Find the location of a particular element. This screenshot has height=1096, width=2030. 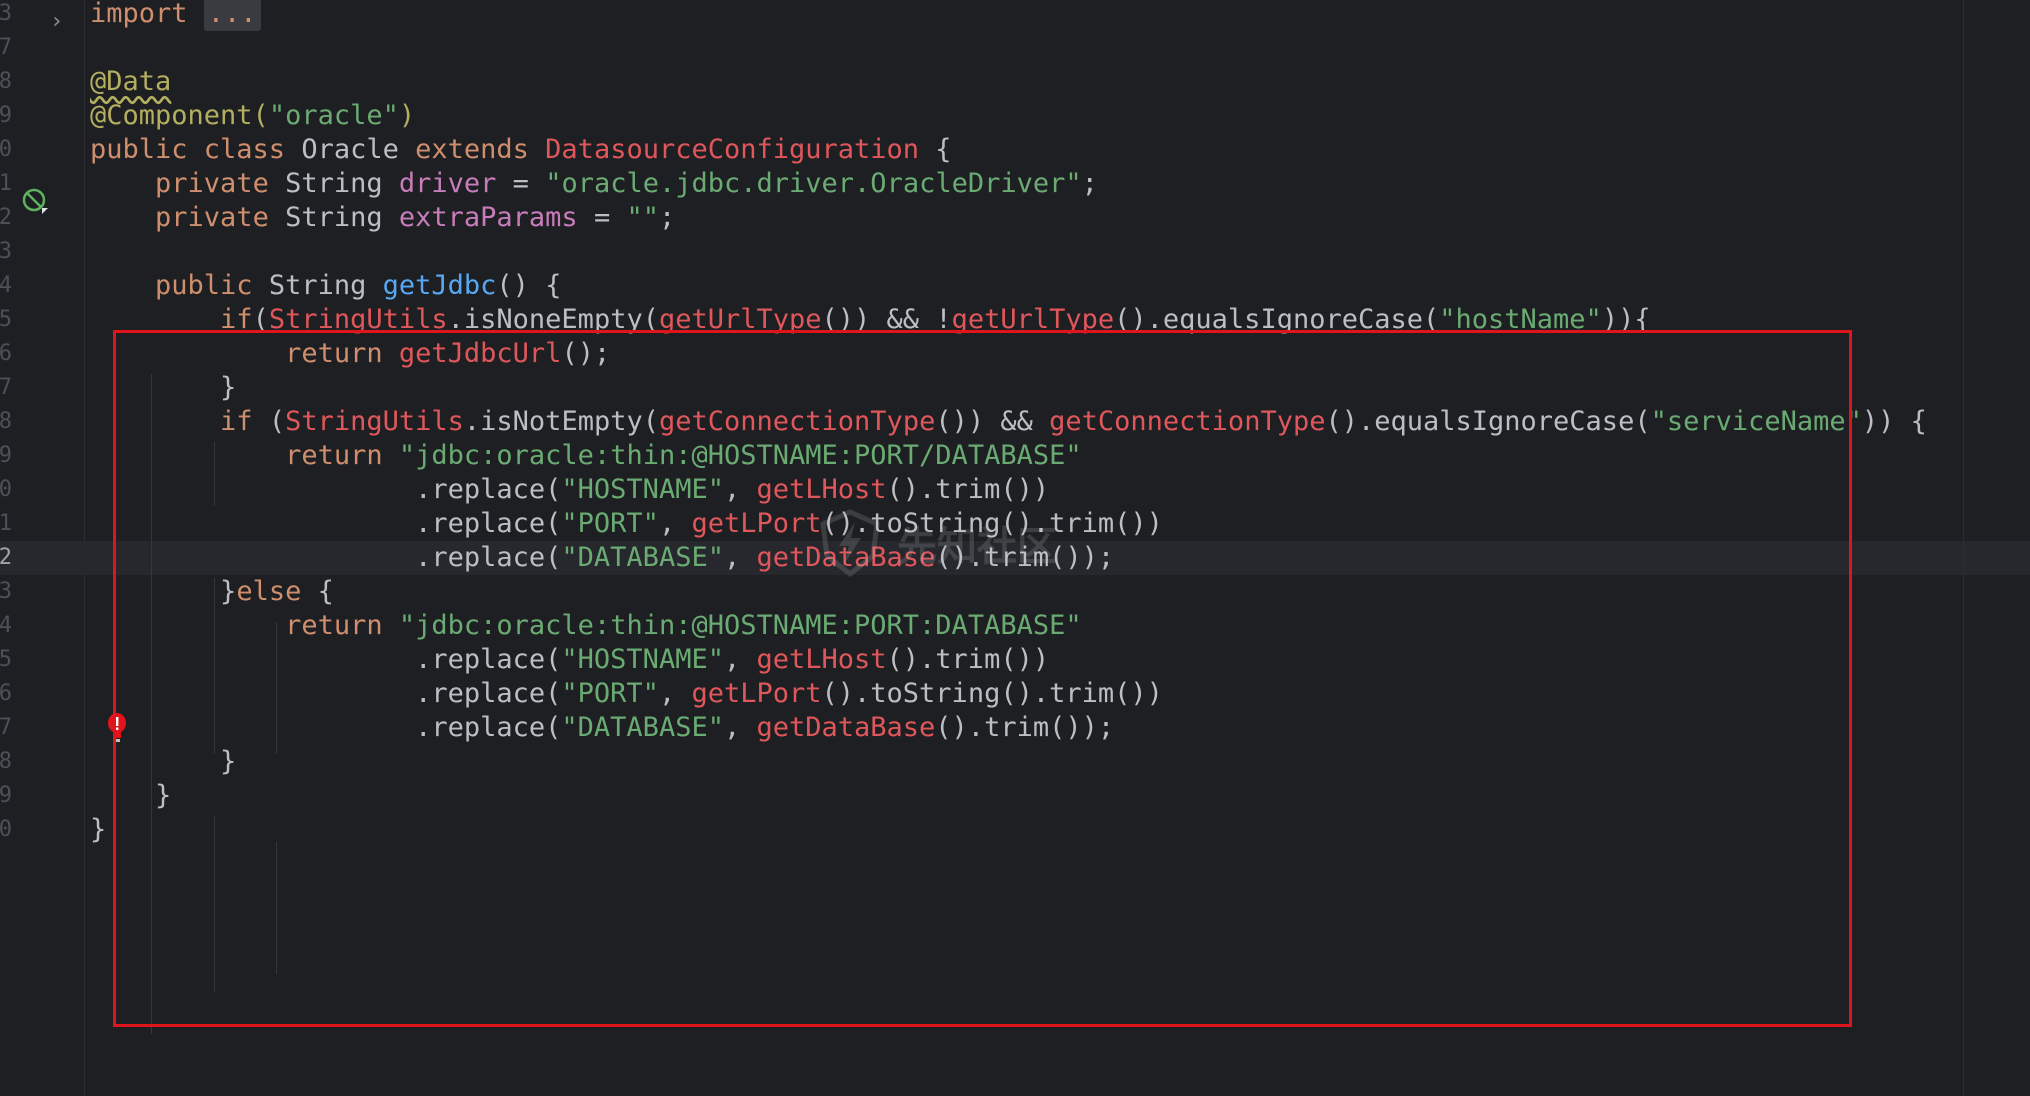

code-token: driver is located at coordinates (447, 183).